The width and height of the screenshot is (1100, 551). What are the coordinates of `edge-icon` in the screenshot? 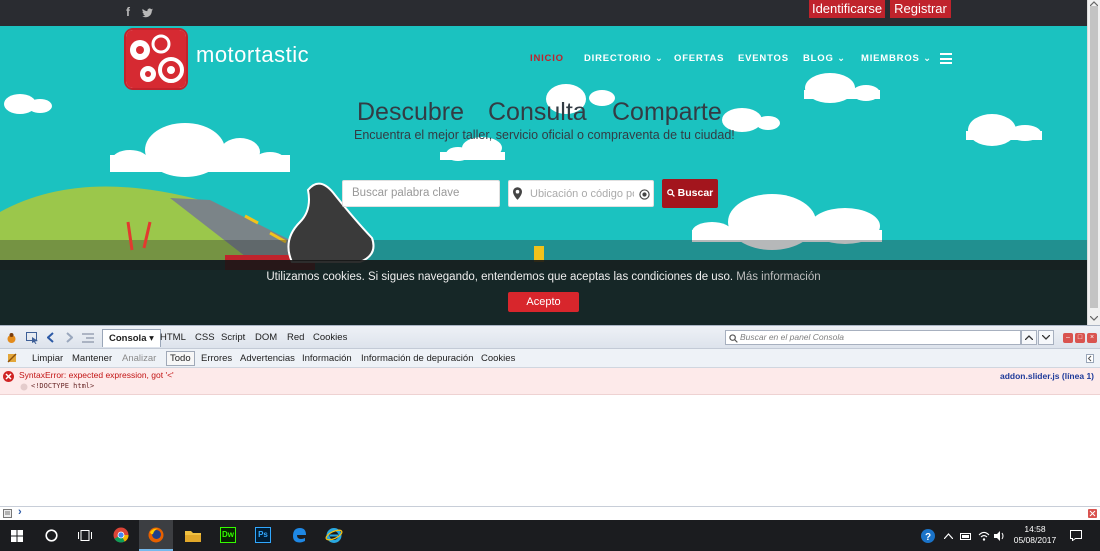 It's located at (299, 535).